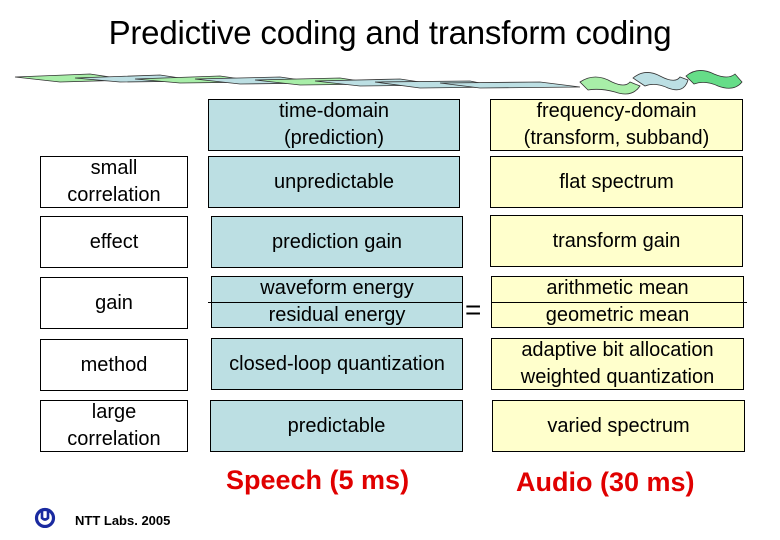 This screenshot has width=780, height=540. Describe the element at coordinates (619, 302) in the screenshot. I see `fraction-bar-transform` at that location.